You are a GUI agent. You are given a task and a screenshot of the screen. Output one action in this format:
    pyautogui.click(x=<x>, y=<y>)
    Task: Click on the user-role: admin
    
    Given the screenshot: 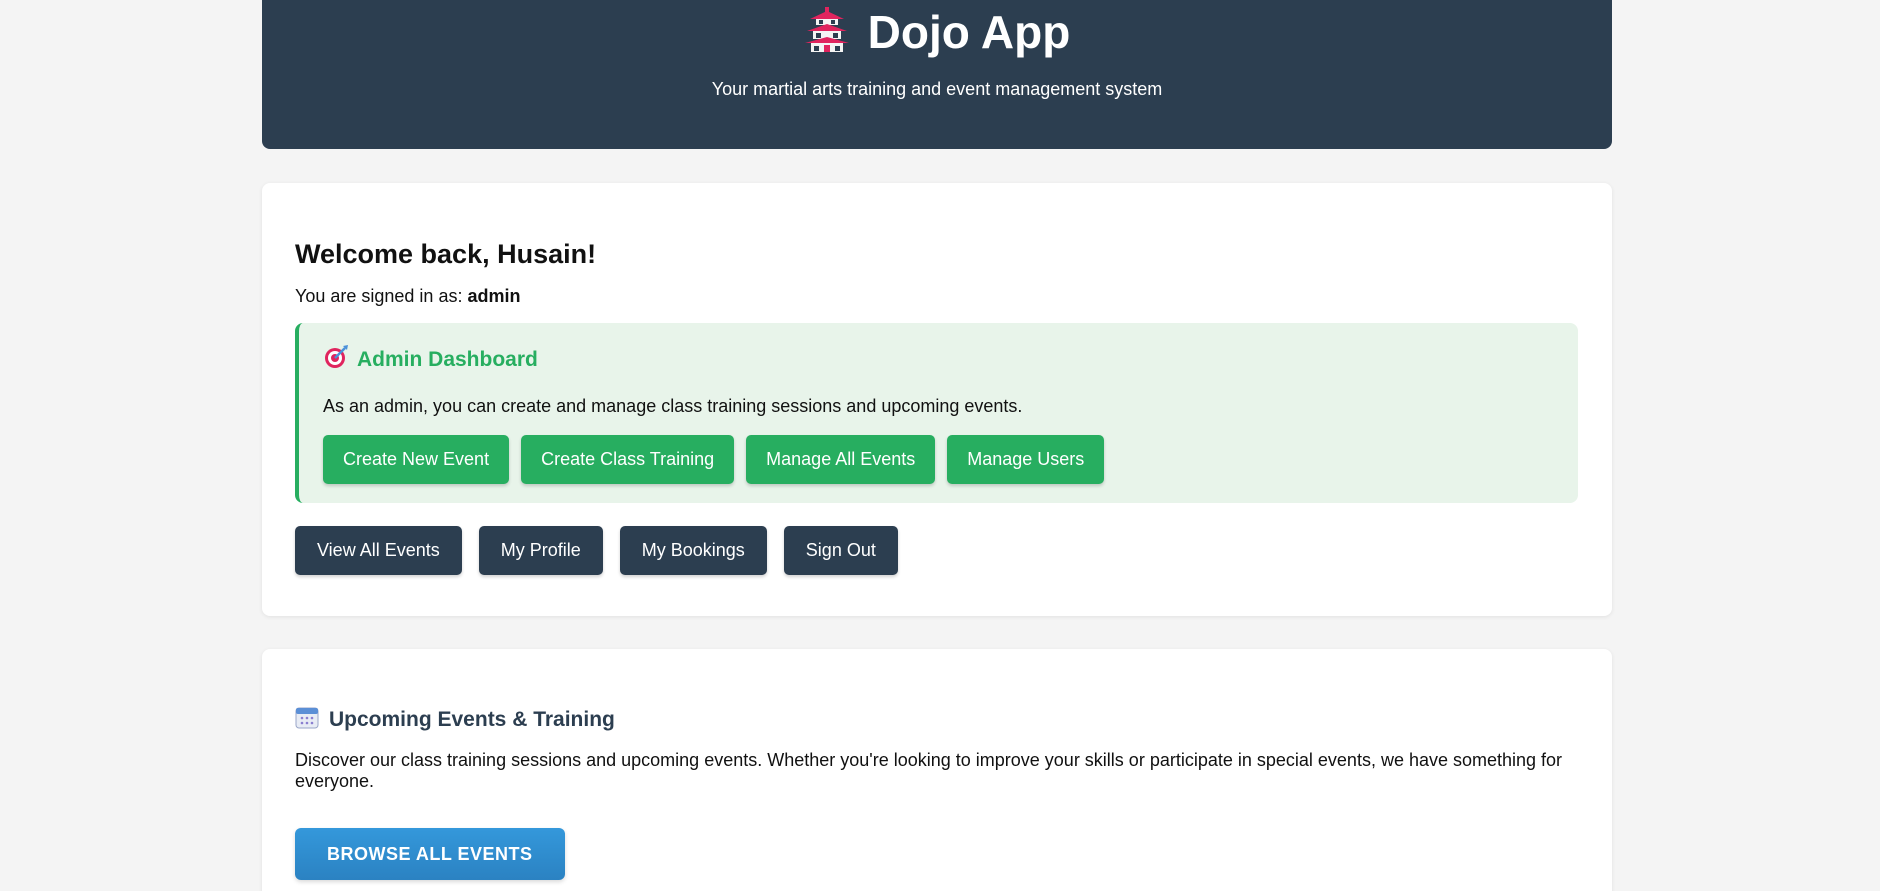 What is the action you would take?
    pyautogui.click(x=494, y=296)
    